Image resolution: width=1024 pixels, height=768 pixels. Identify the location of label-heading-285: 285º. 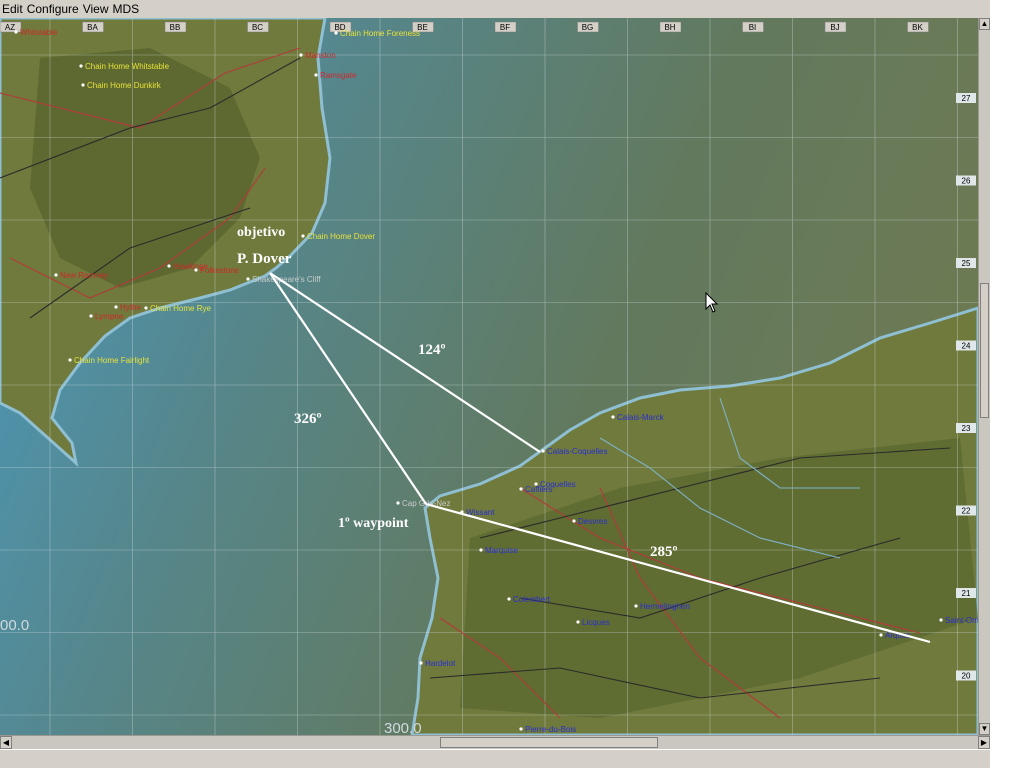
(664, 552).